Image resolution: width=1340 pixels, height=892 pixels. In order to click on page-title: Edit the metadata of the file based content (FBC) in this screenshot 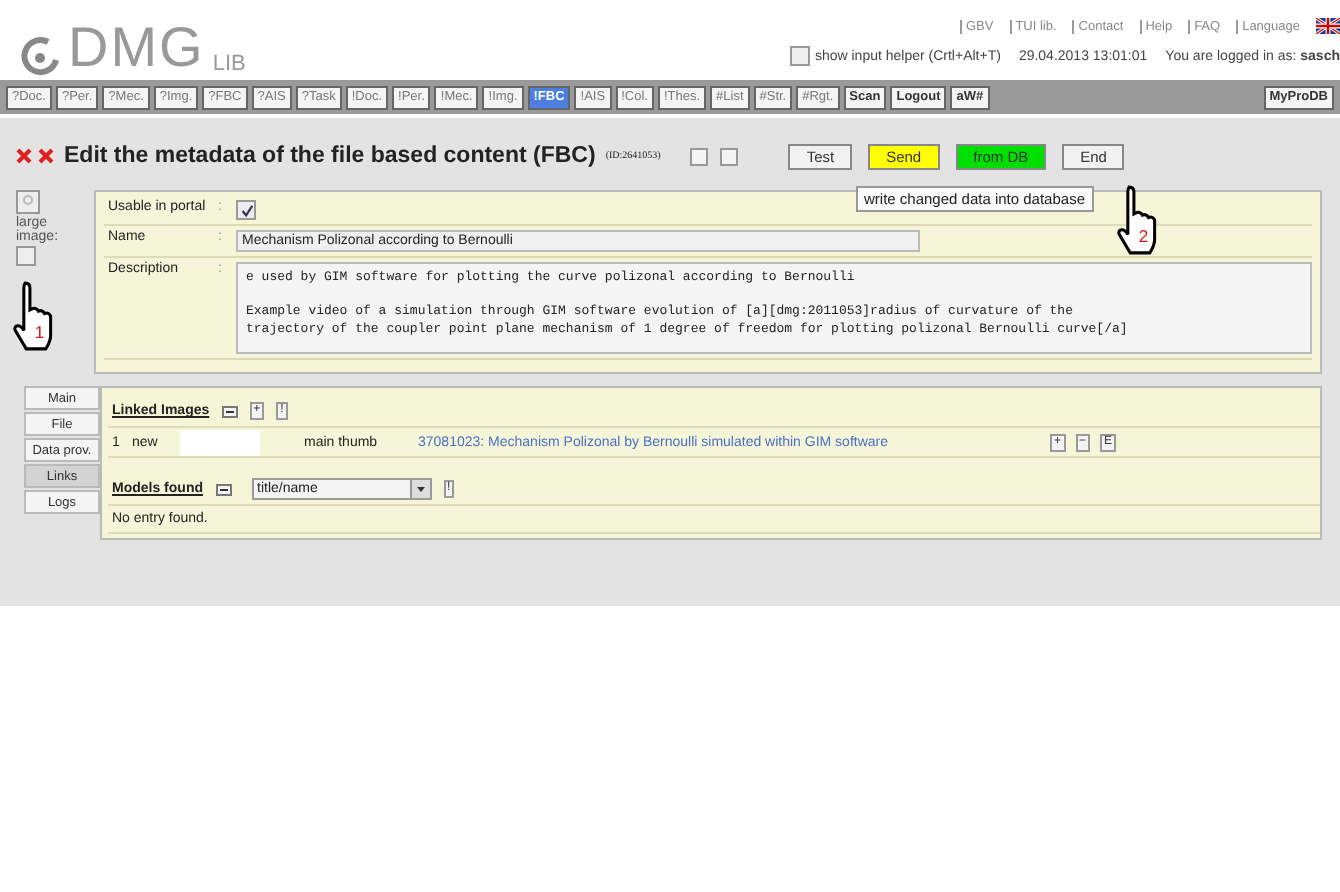, I will do `click(330, 156)`.